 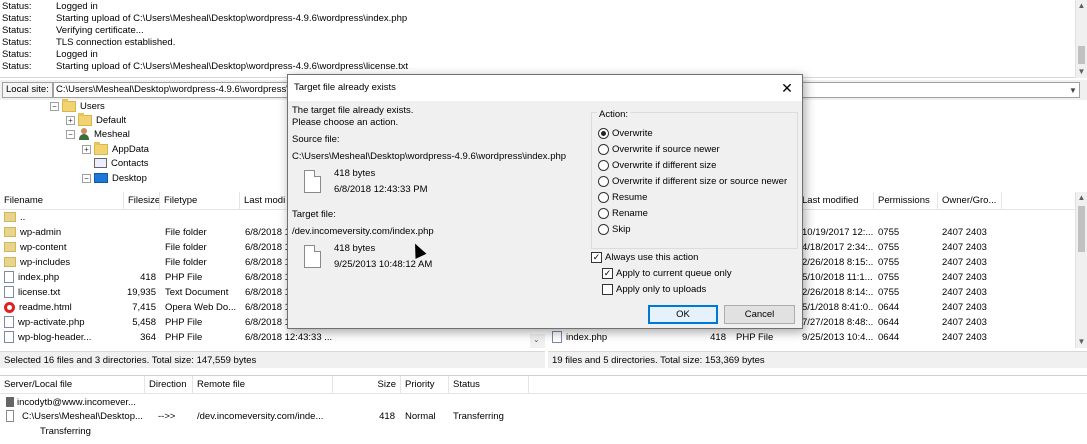 I want to click on target-file-label: Target file:, so click(x=314, y=214).